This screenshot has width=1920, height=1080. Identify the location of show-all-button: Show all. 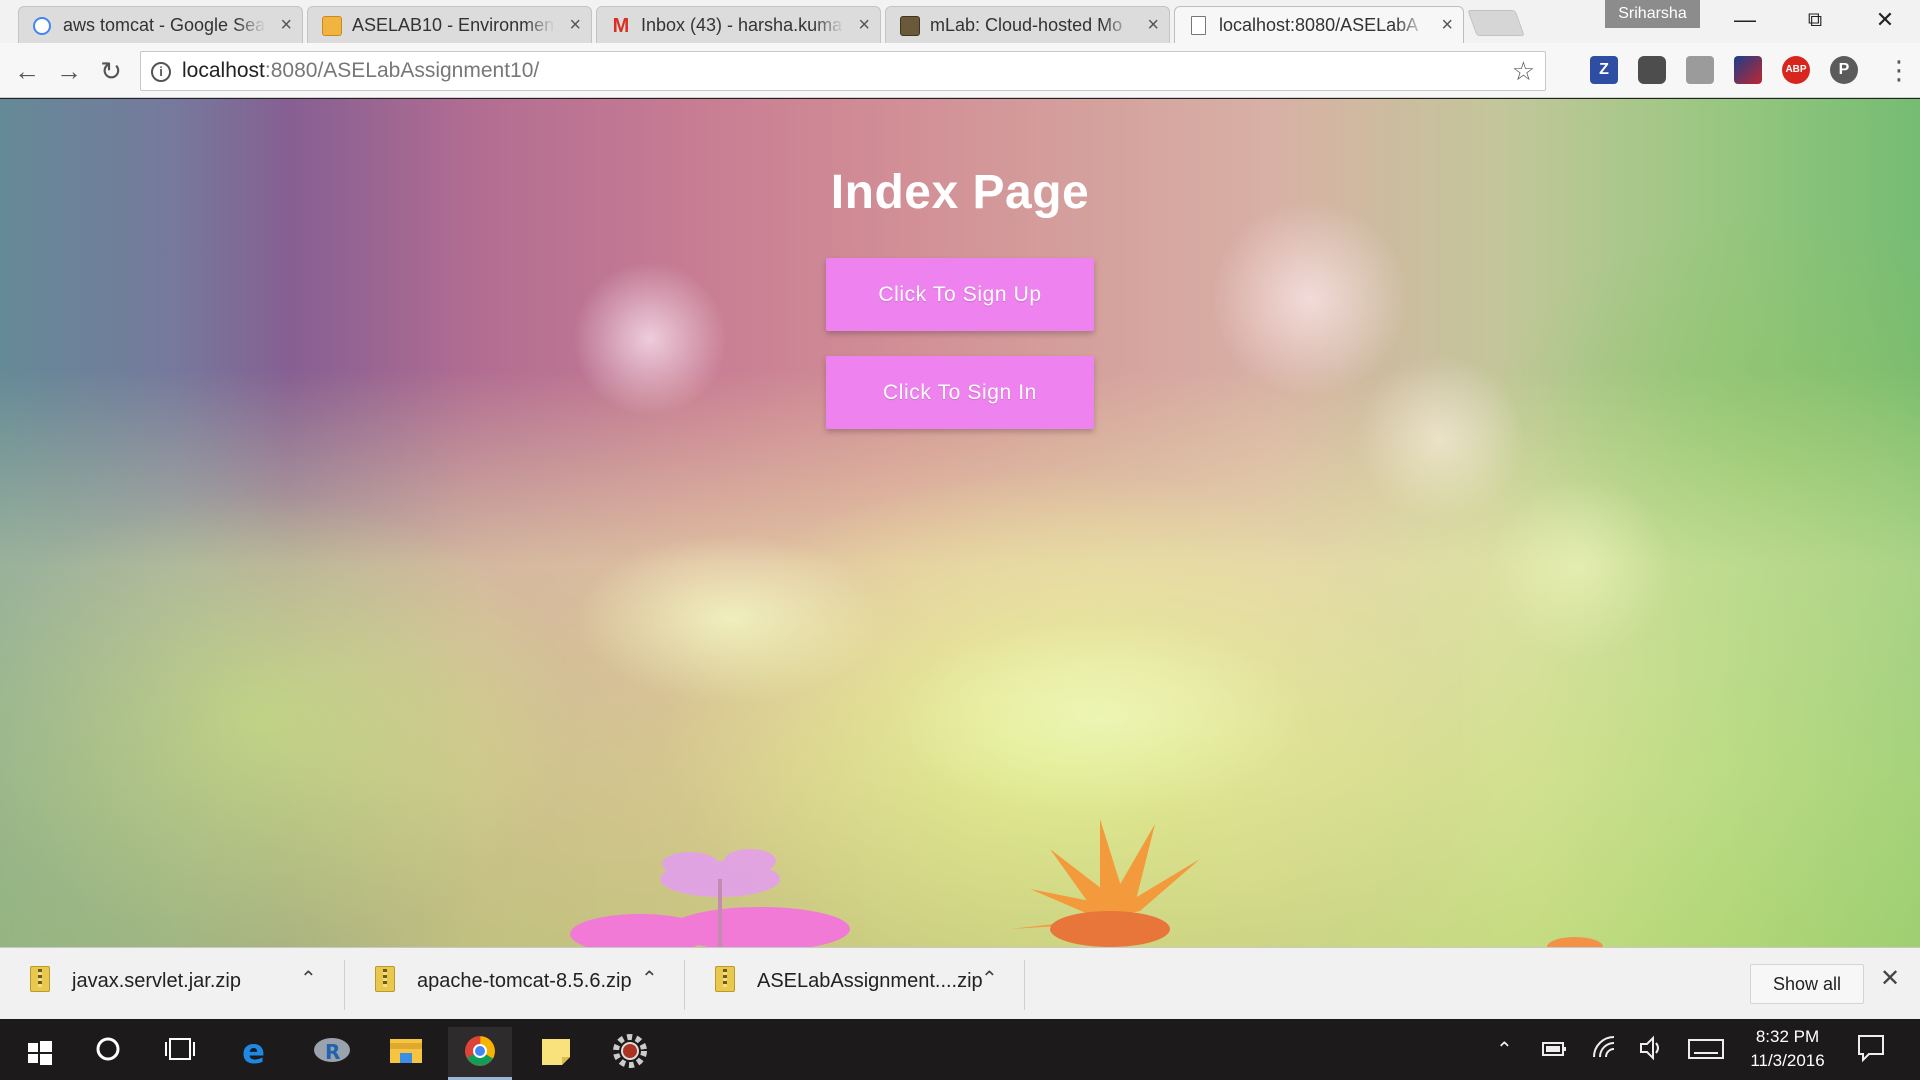
(1807, 984).